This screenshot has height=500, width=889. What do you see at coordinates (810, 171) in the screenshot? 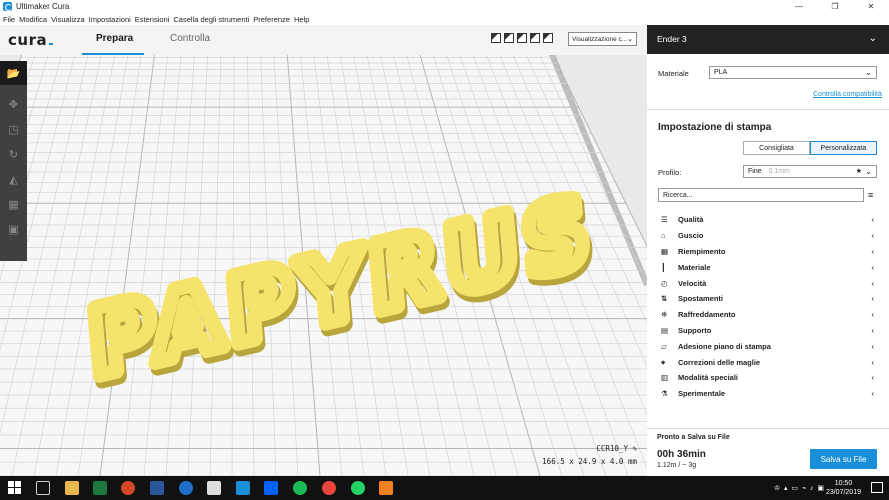
I see `profile-select: Fine 0.1mm ★ ⌄` at bounding box center [810, 171].